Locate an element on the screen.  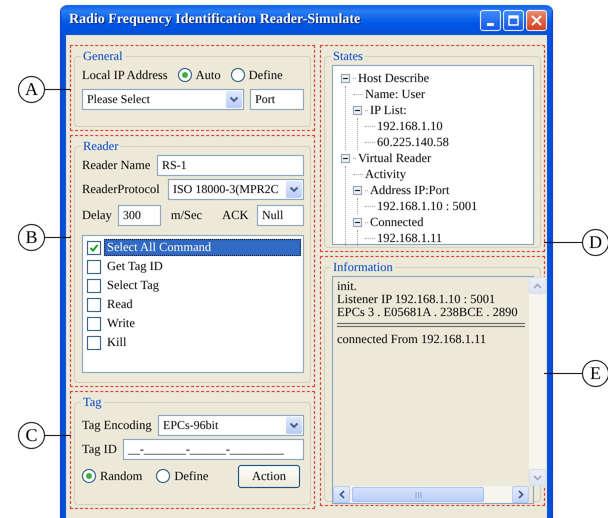
field-label: Tag Encoding is located at coordinates (117, 425).